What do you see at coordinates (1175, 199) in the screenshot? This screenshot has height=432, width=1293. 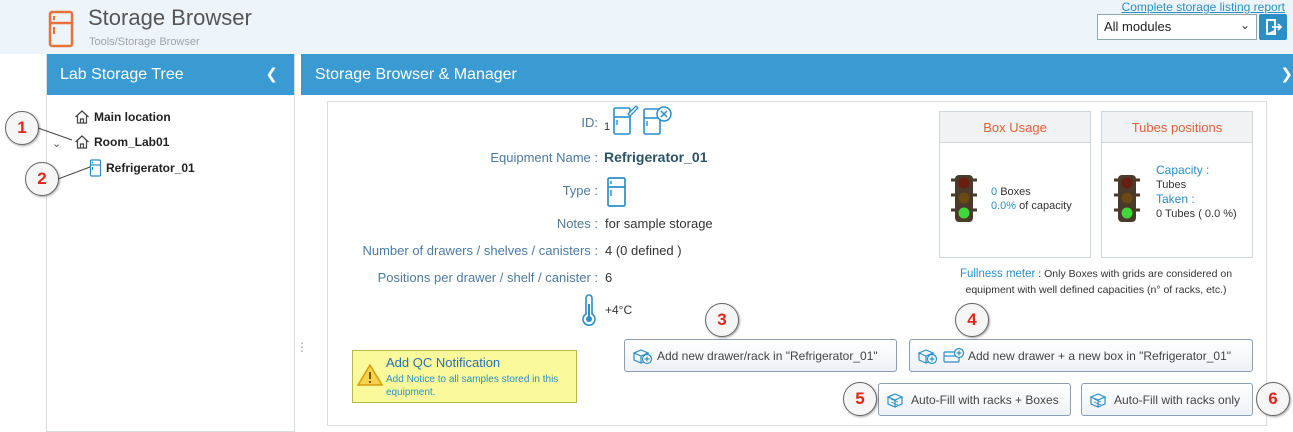 I see `tubes-taken-label: Taken :` at bounding box center [1175, 199].